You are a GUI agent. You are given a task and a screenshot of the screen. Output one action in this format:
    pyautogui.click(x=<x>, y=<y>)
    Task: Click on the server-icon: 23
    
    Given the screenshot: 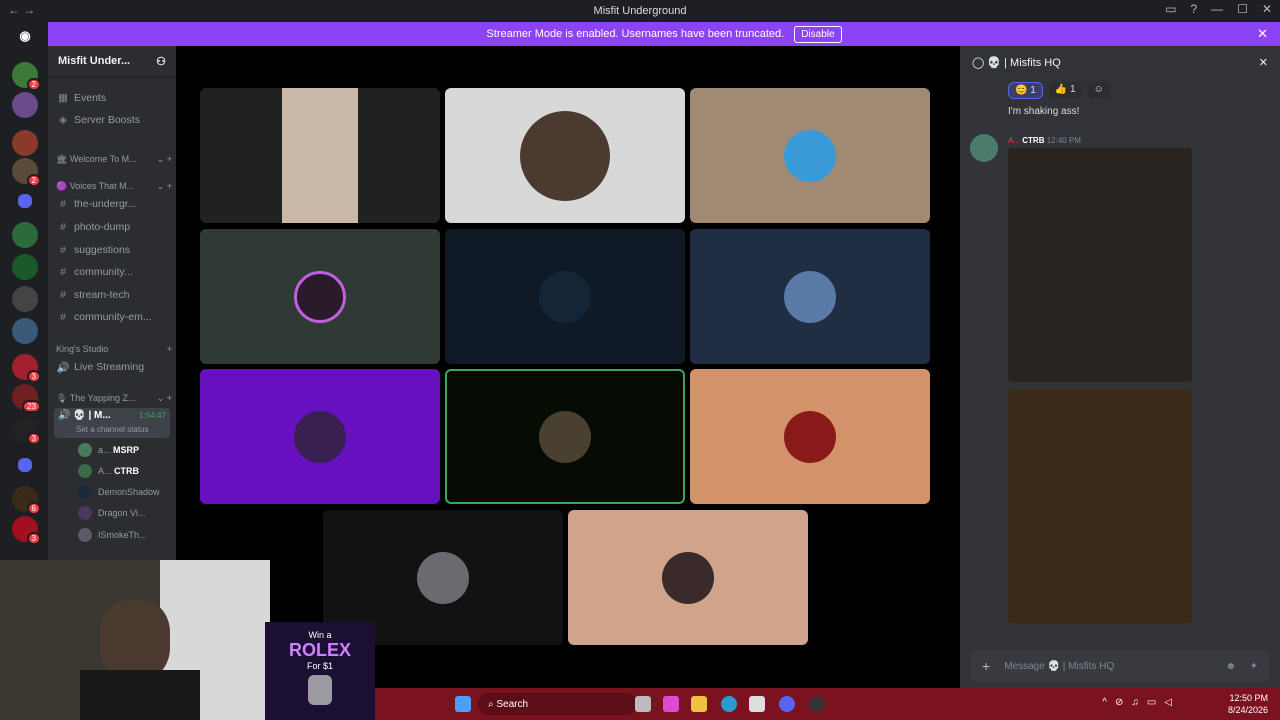 What is the action you would take?
    pyautogui.click(x=26, y=398)
    